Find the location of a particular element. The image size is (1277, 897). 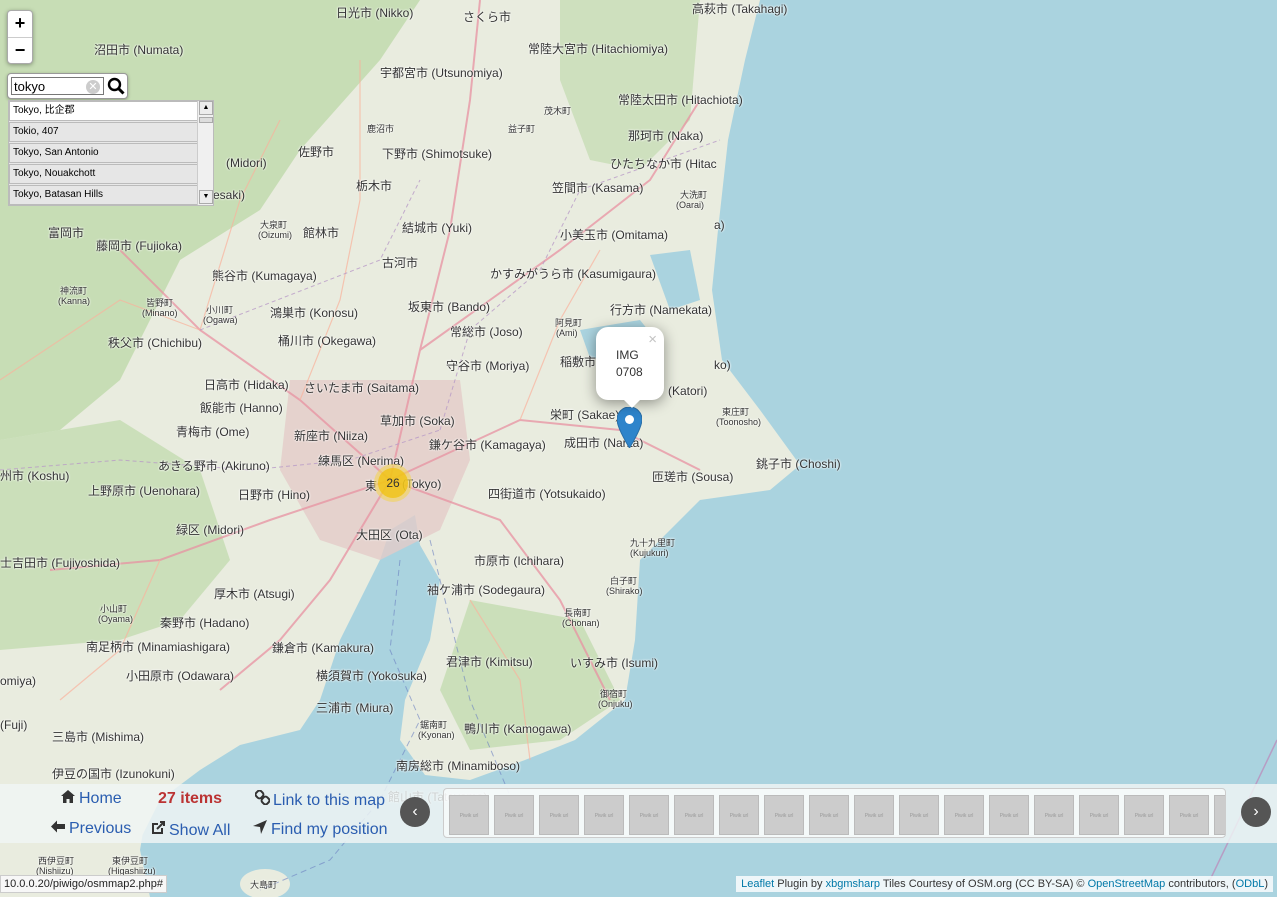

clear-icon: ✕ is located at coordinates (93, 87).